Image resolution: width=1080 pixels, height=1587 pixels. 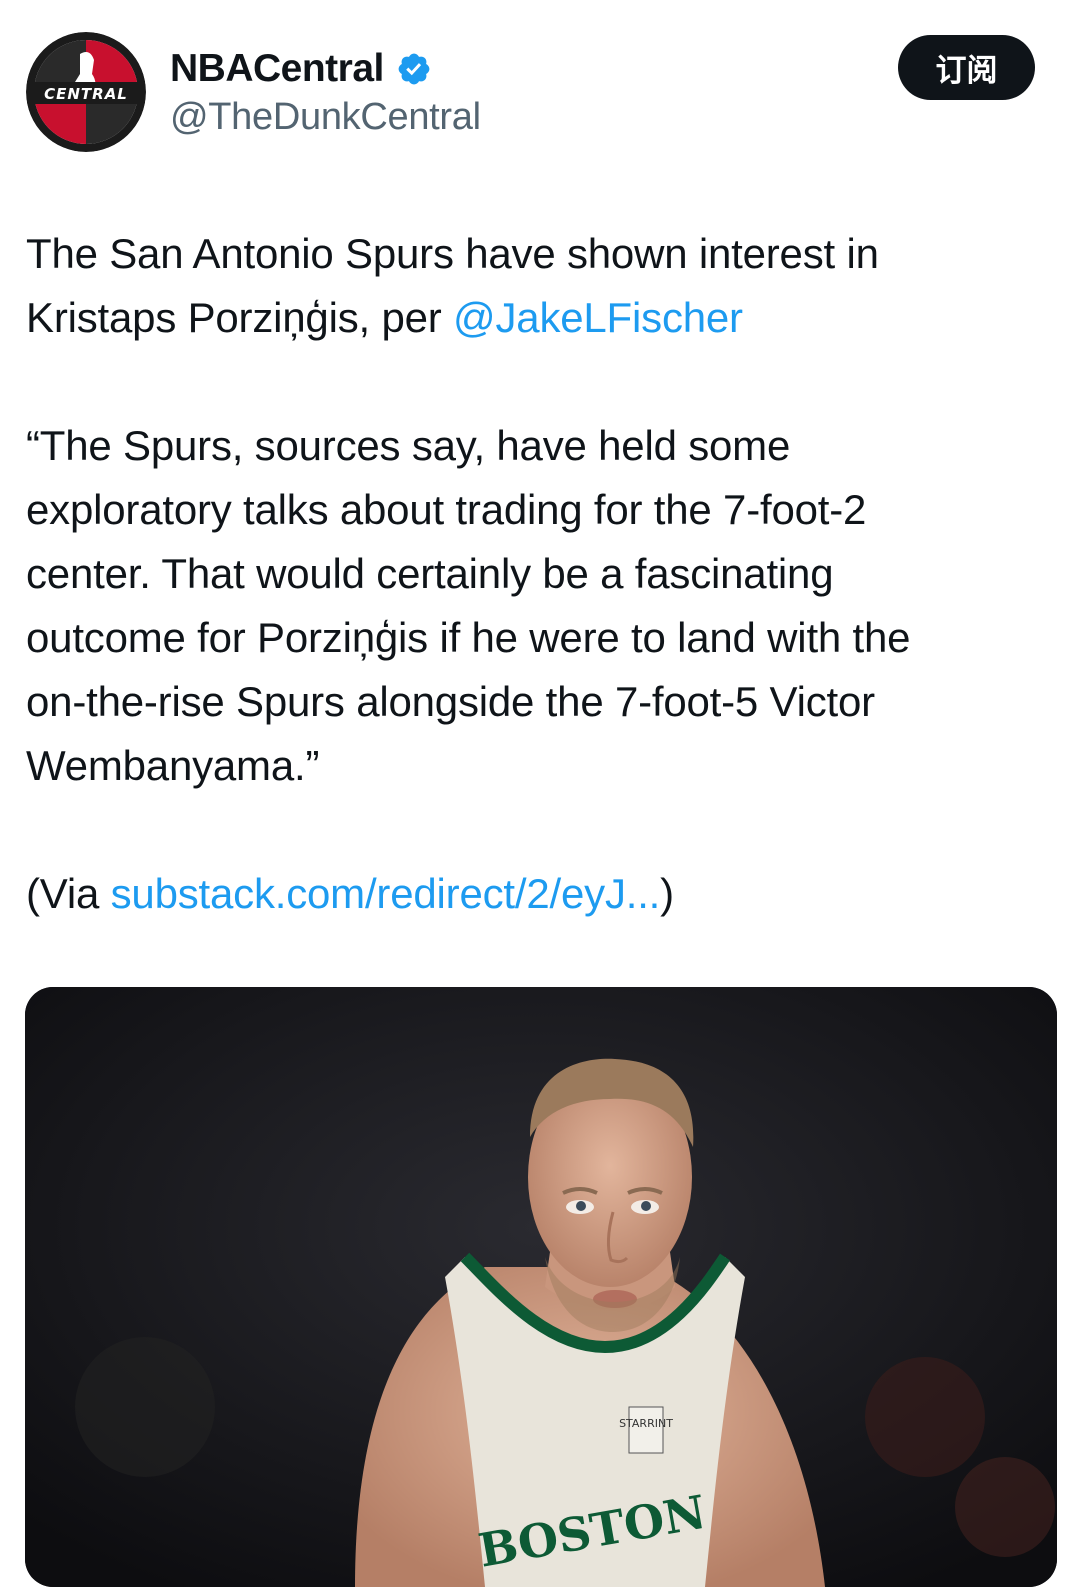 What do you see at coordinates (173, 765) in the screenshot?
I see `quote-line: Wembanyama.”` at bounding box center [173, 765].